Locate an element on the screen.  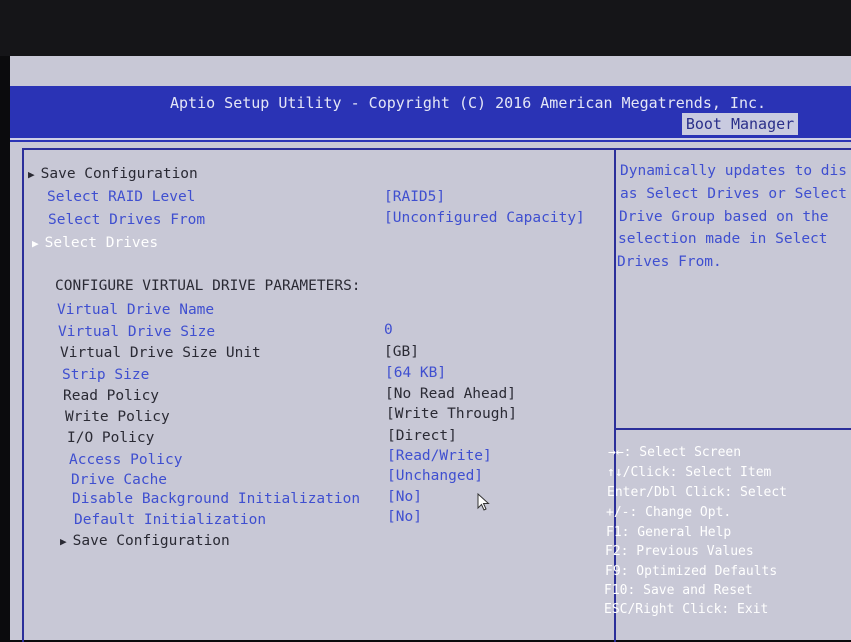
menu-item-access-policy-label: Access Policy is located at coordinates (126, 460).